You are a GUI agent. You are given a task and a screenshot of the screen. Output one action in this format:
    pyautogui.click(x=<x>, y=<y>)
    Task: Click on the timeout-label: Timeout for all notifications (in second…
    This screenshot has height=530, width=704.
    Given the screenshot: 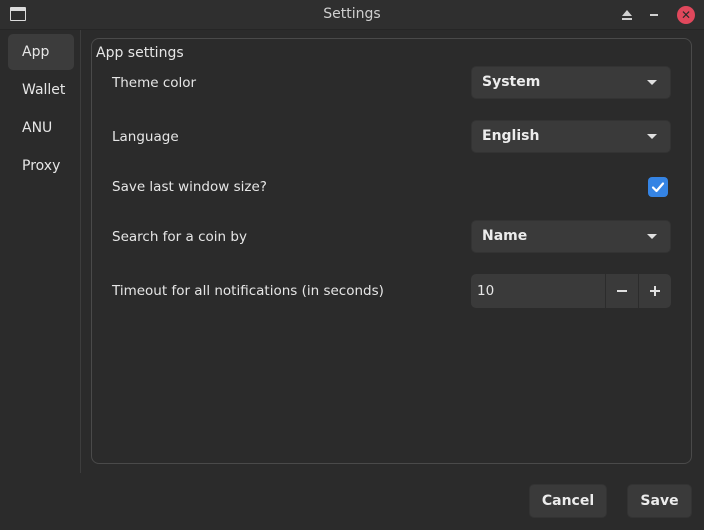 What is the action you would take?
    pyautogui.click(x=248, y=291)
    